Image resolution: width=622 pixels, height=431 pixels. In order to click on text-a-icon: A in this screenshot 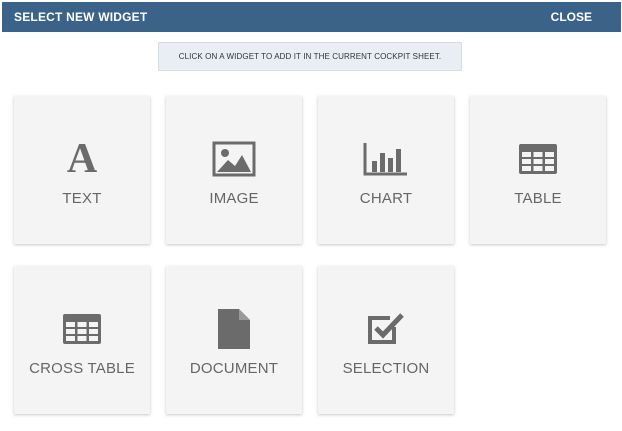, I will do `click(82, 159)`.